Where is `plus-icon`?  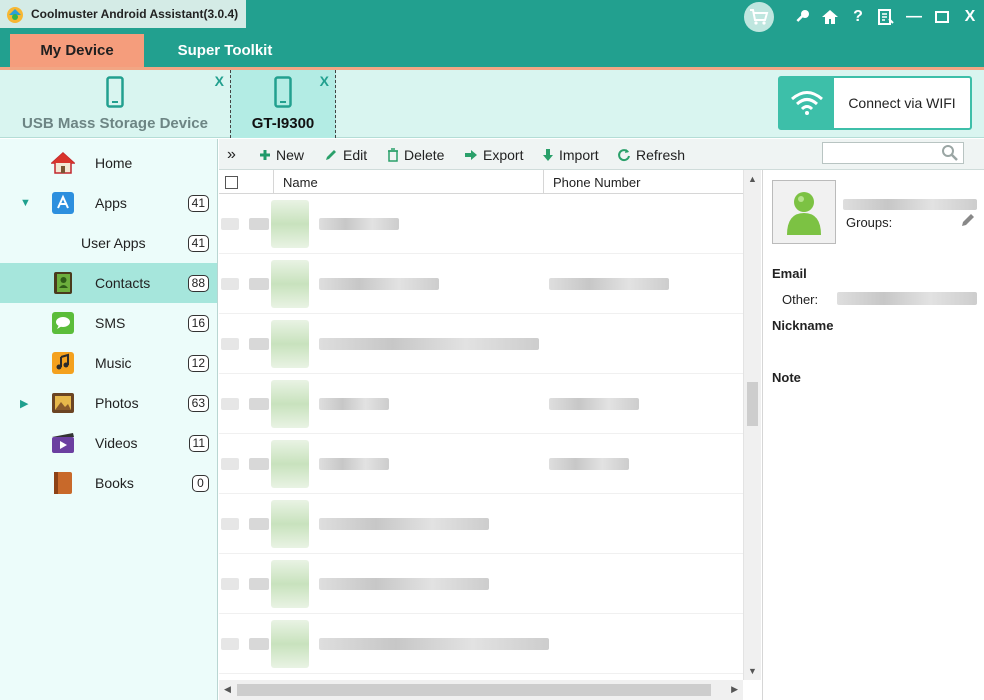 plus-icon is located at coordinates (265, 155).